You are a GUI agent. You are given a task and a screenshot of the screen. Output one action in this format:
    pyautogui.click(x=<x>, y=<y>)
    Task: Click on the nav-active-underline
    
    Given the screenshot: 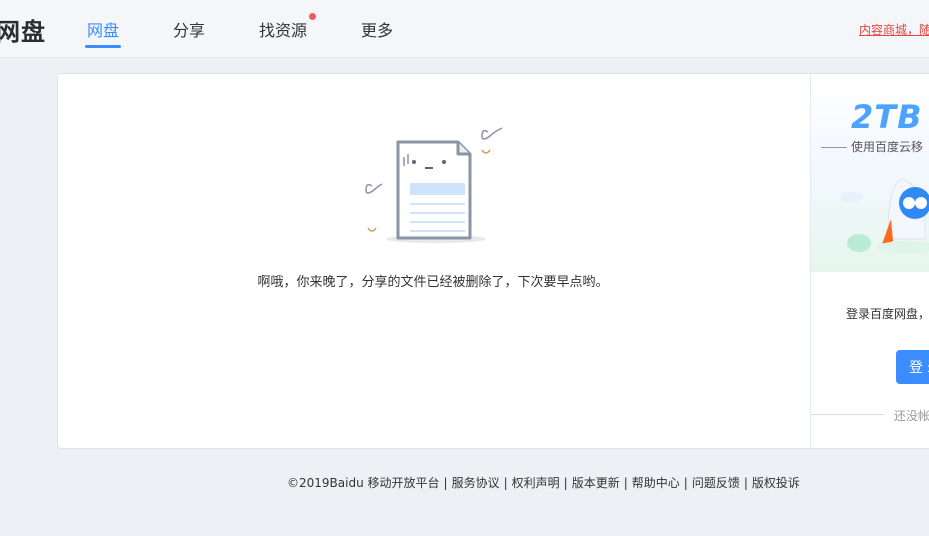 What is the action you would take?
    pyautogui.click(x=103, y=46)
    